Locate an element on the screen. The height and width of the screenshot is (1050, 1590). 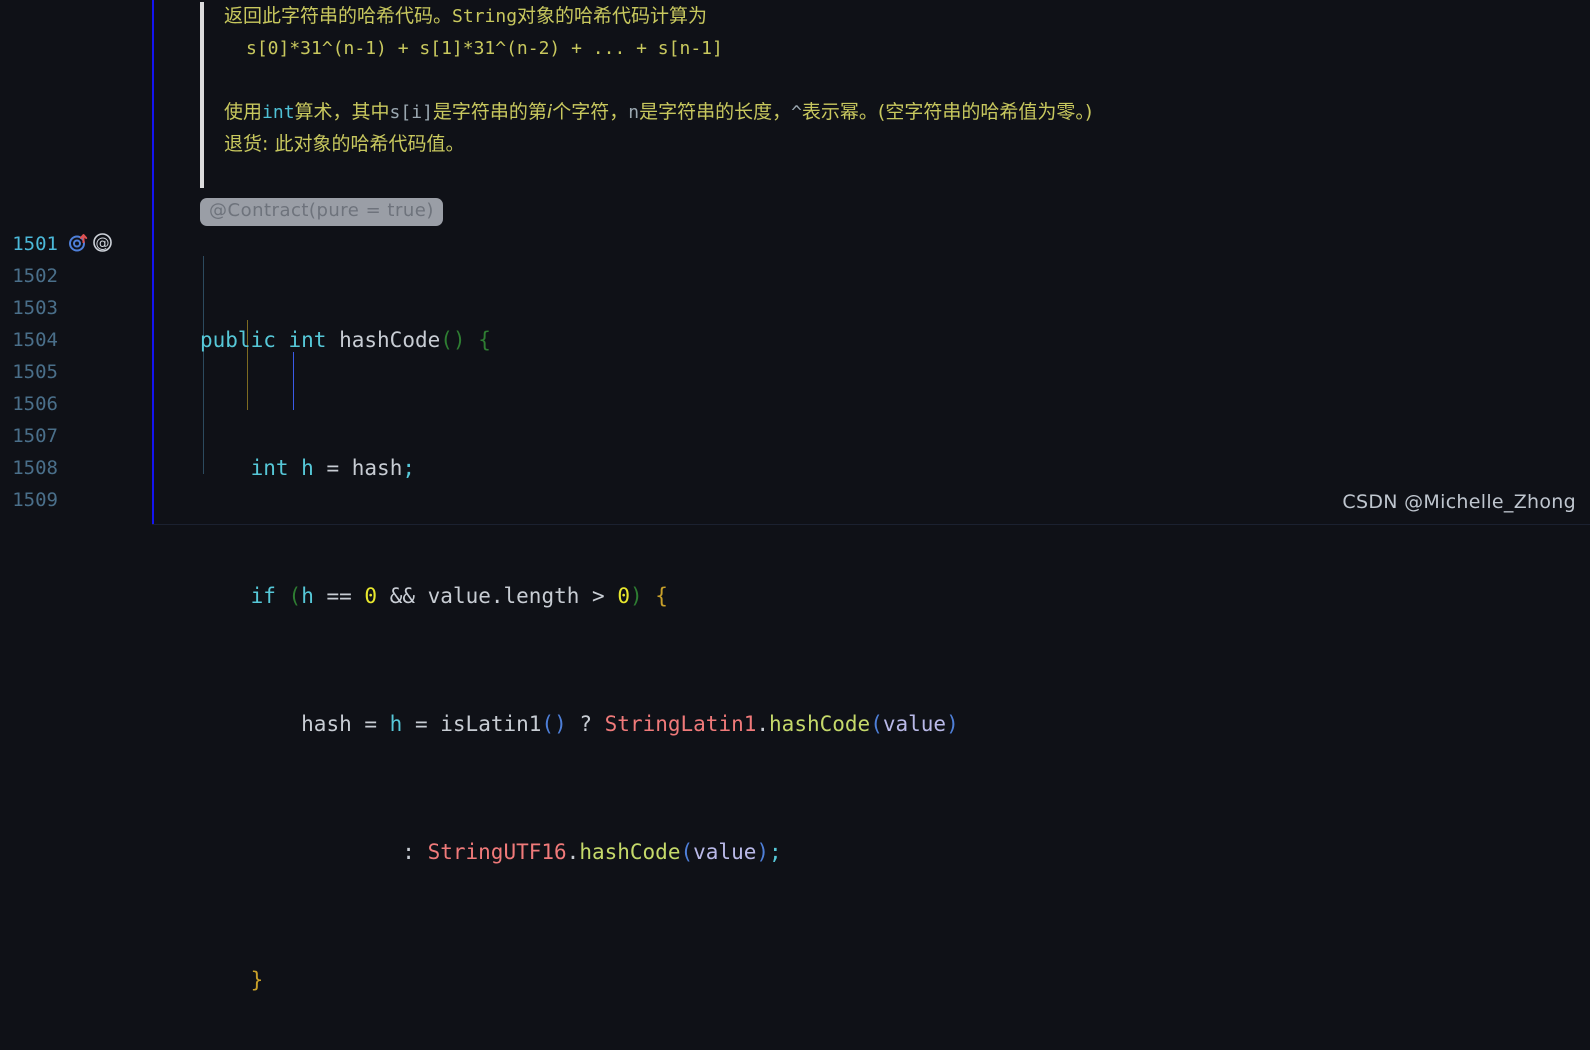
field-value-length: value.length is located at coordinates (503, 596).